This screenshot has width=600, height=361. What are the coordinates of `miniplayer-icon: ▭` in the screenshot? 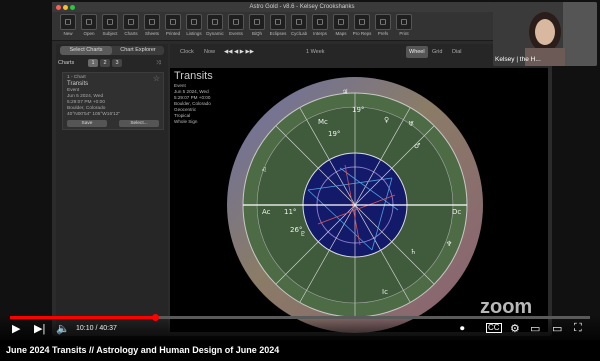 It's located at (535, 328).